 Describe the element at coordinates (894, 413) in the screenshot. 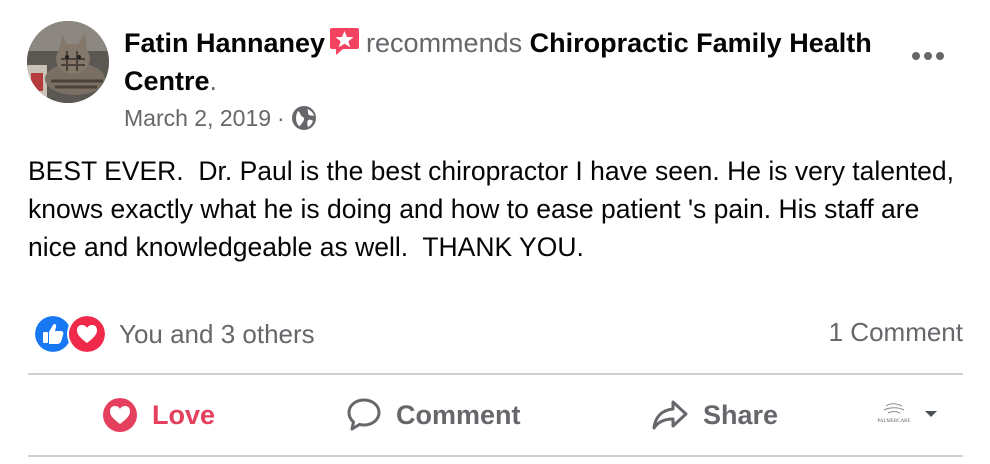

I see `page-logo-icon: PALMERCARE` at that location.